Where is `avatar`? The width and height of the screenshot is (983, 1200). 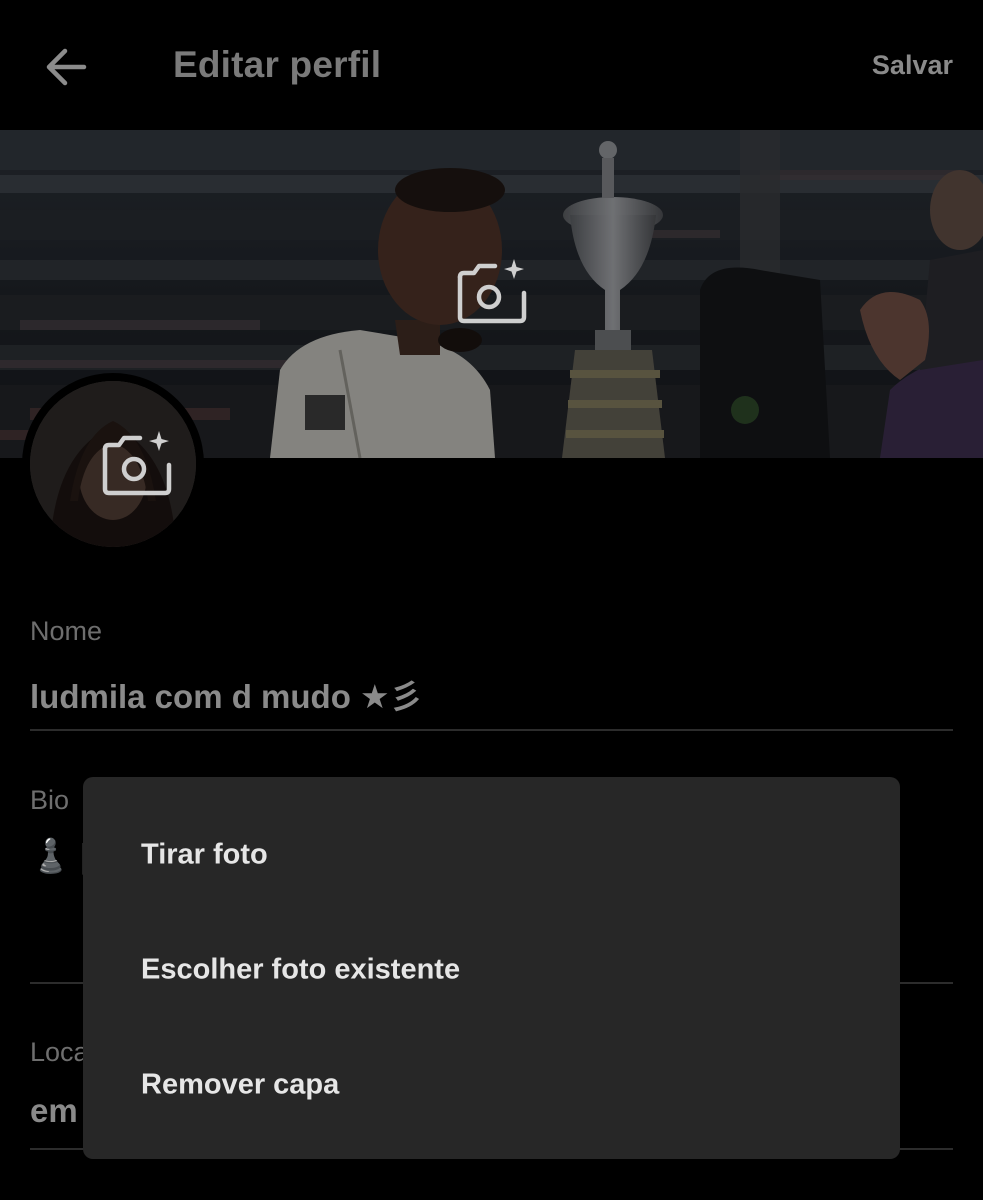 avatar is located at coordinates (113, 464).